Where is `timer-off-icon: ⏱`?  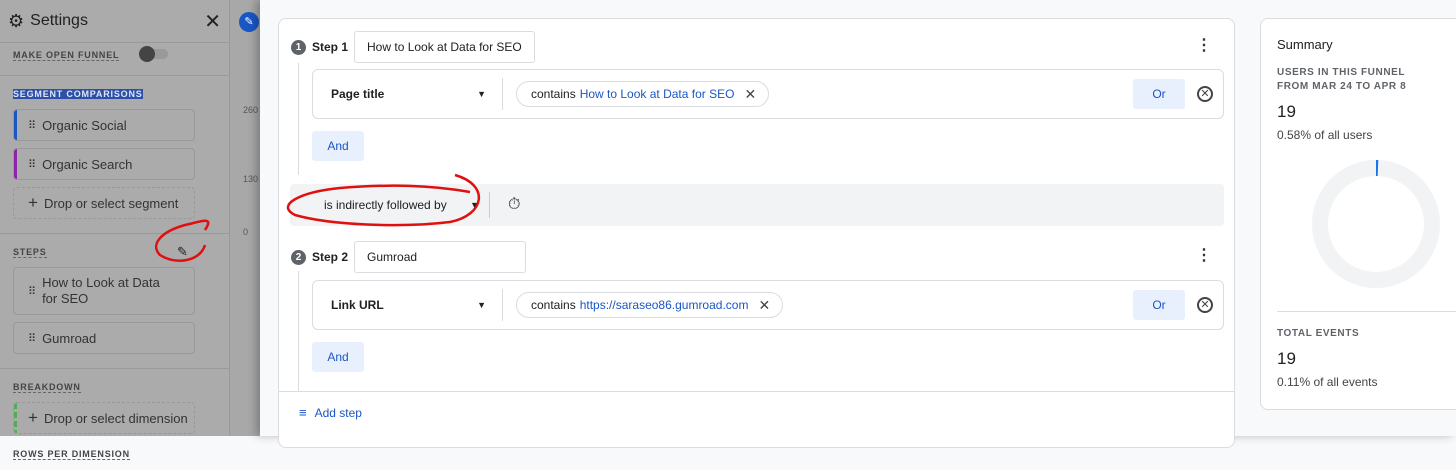
timer-off-icon: ⏱ is located at coordinates (514, 205).